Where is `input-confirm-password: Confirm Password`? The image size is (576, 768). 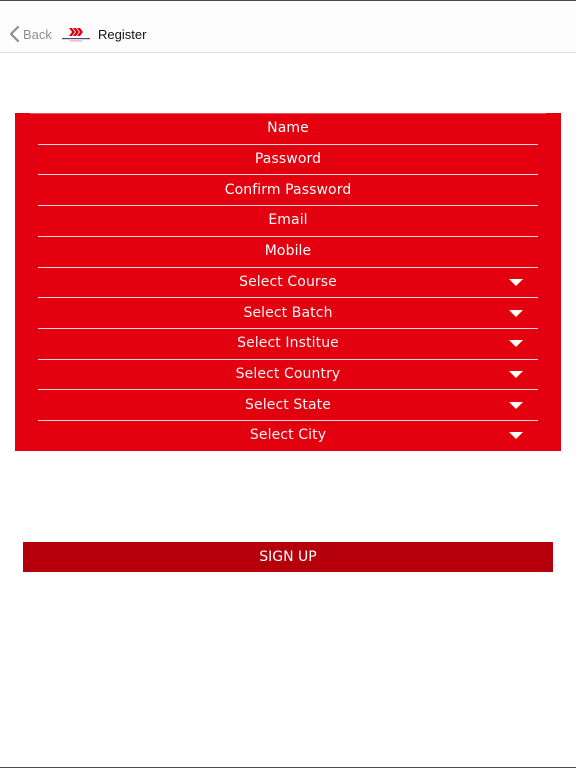
input-confirm-password: Confirm Password is located at coordinates (288, 189).